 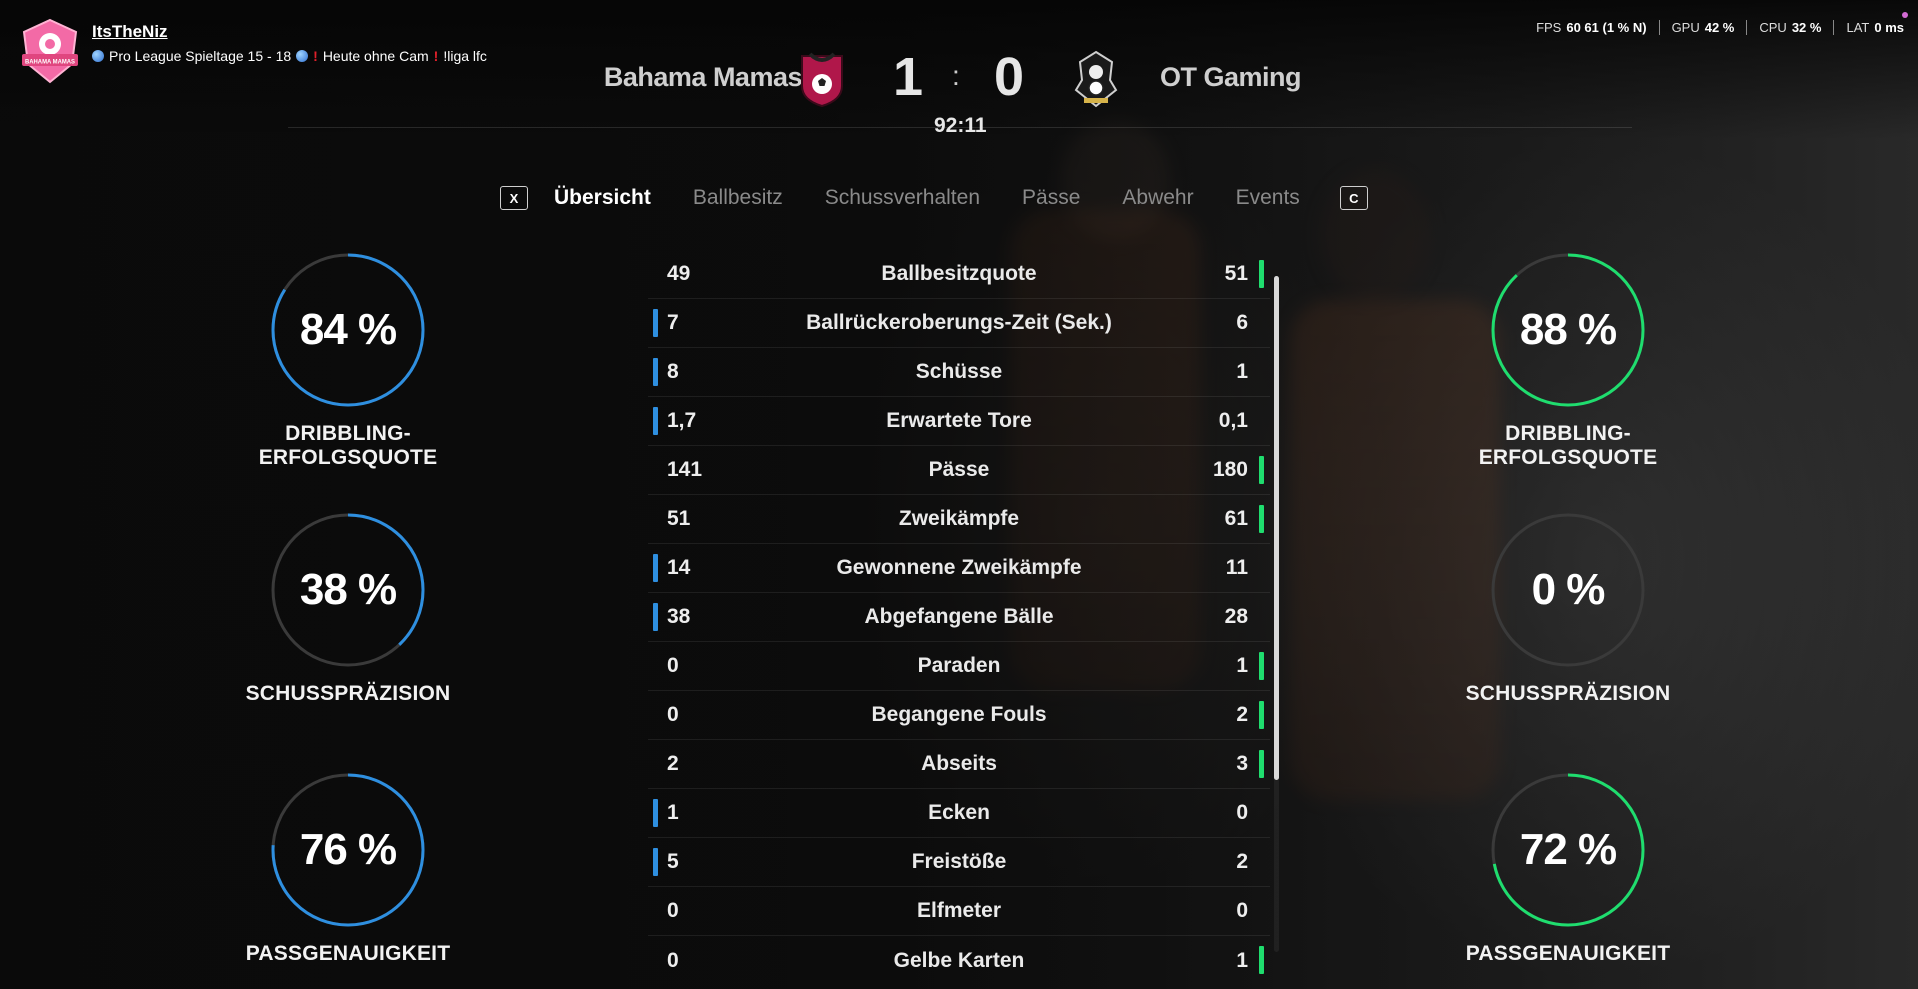 I want to click on stat-label: Zweikämpfe, so click(x=959, y=518).